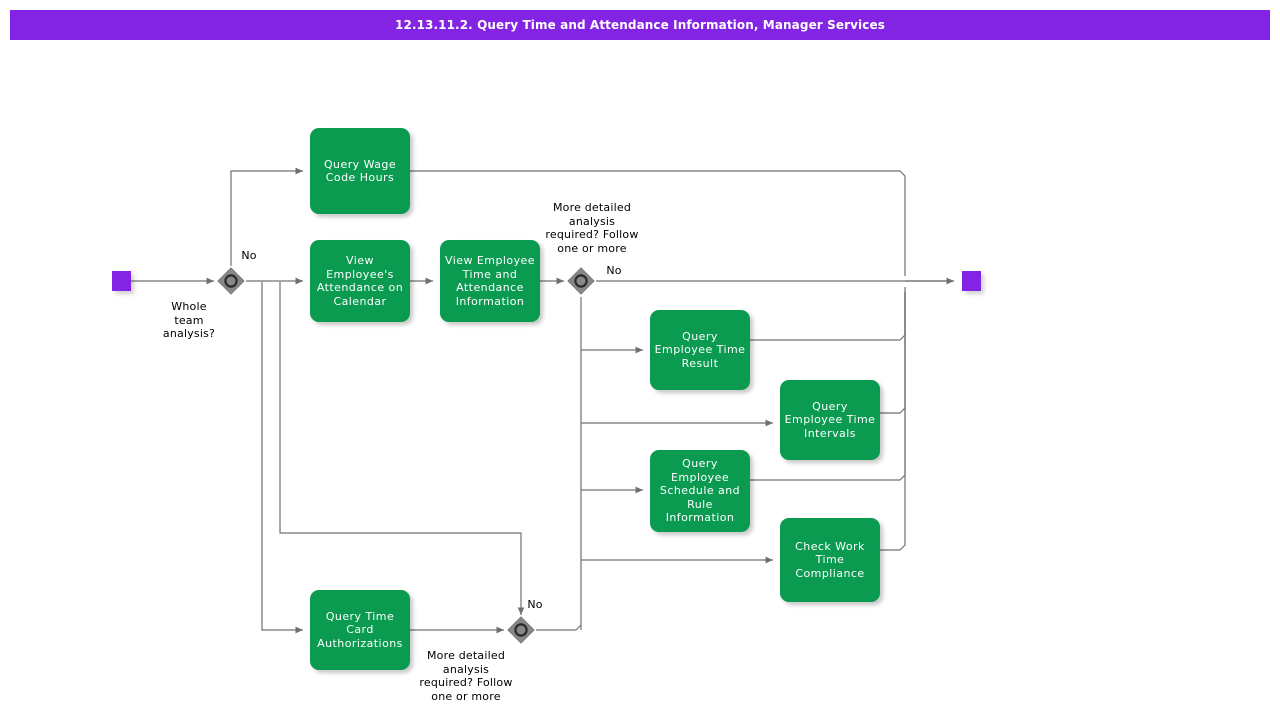 The height and width of the screenshot is (714, 1280). Describe the element at coordinates (521, 630) in the screenshot. I see `gateway-more-detailed-analysis-bottom` at that location.